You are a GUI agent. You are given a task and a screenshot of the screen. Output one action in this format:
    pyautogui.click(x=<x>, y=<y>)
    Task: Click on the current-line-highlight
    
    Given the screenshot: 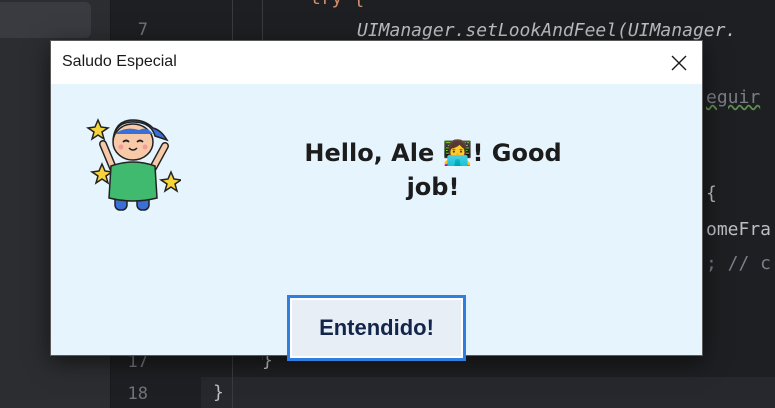 What is the action you would take?
    pyautogui.click(x=488, y=392)
    